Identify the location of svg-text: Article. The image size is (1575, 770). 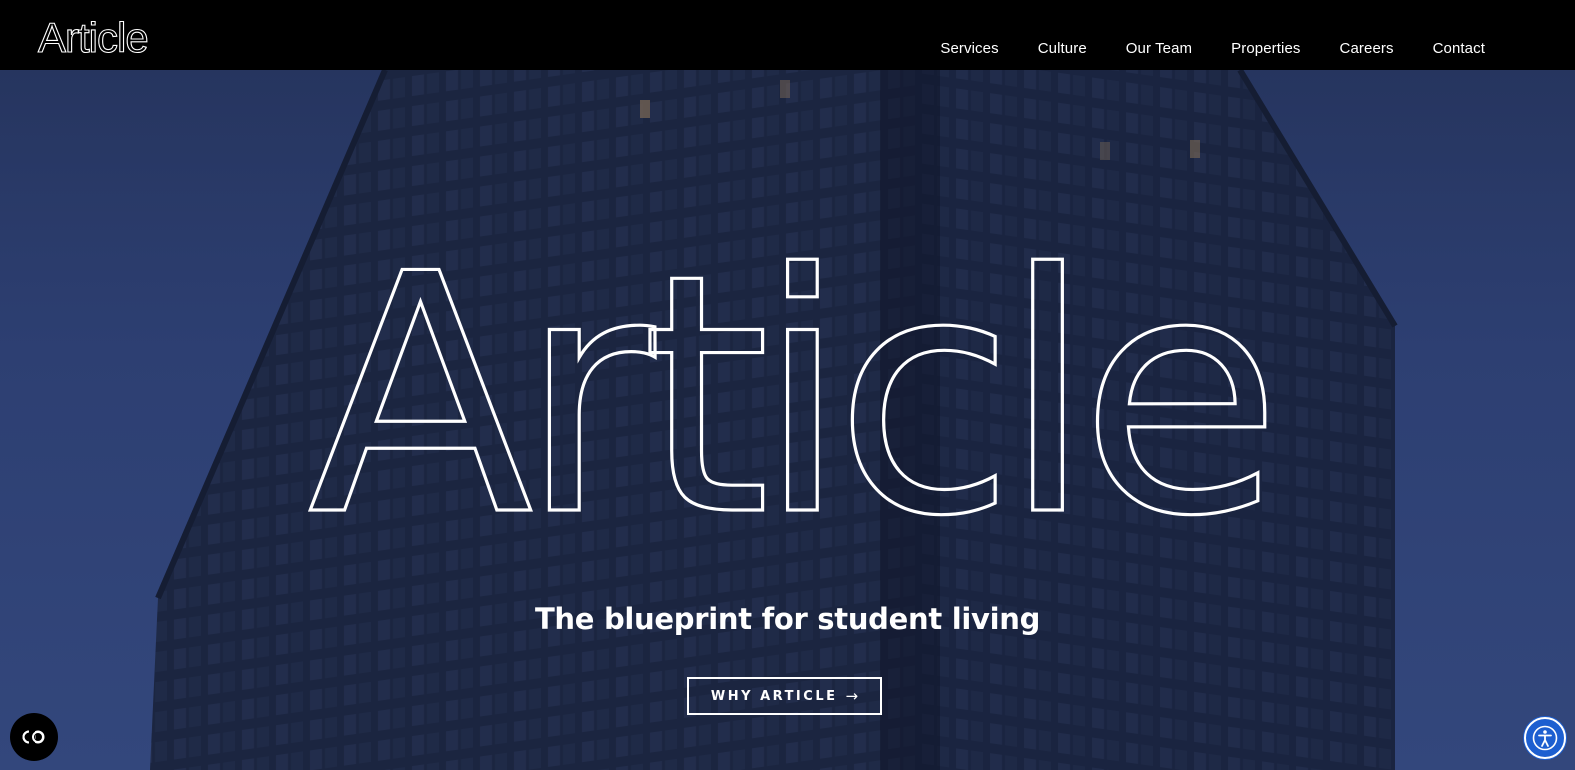
(93, 36).